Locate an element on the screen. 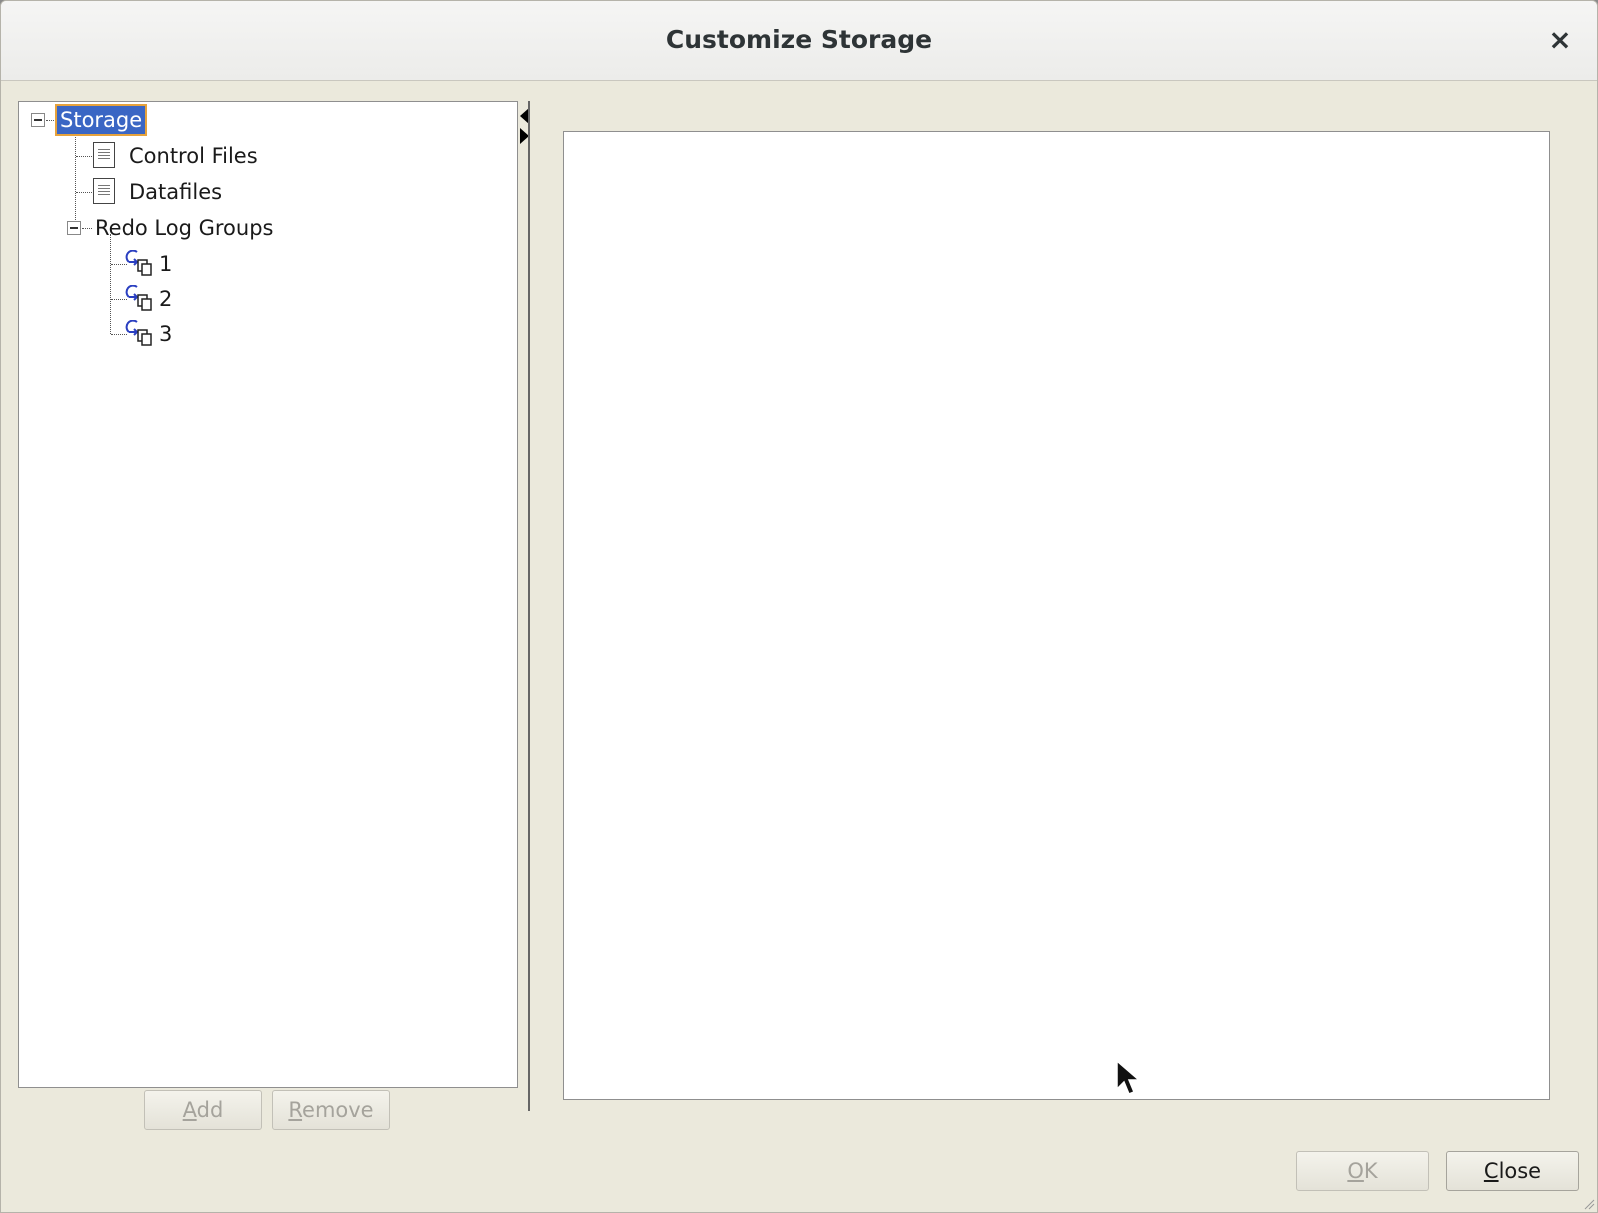 The height and width of the screenshot is (1213, 1598). tree-node-datafiles-label: Datafiles is located at coordinates (176, 192).